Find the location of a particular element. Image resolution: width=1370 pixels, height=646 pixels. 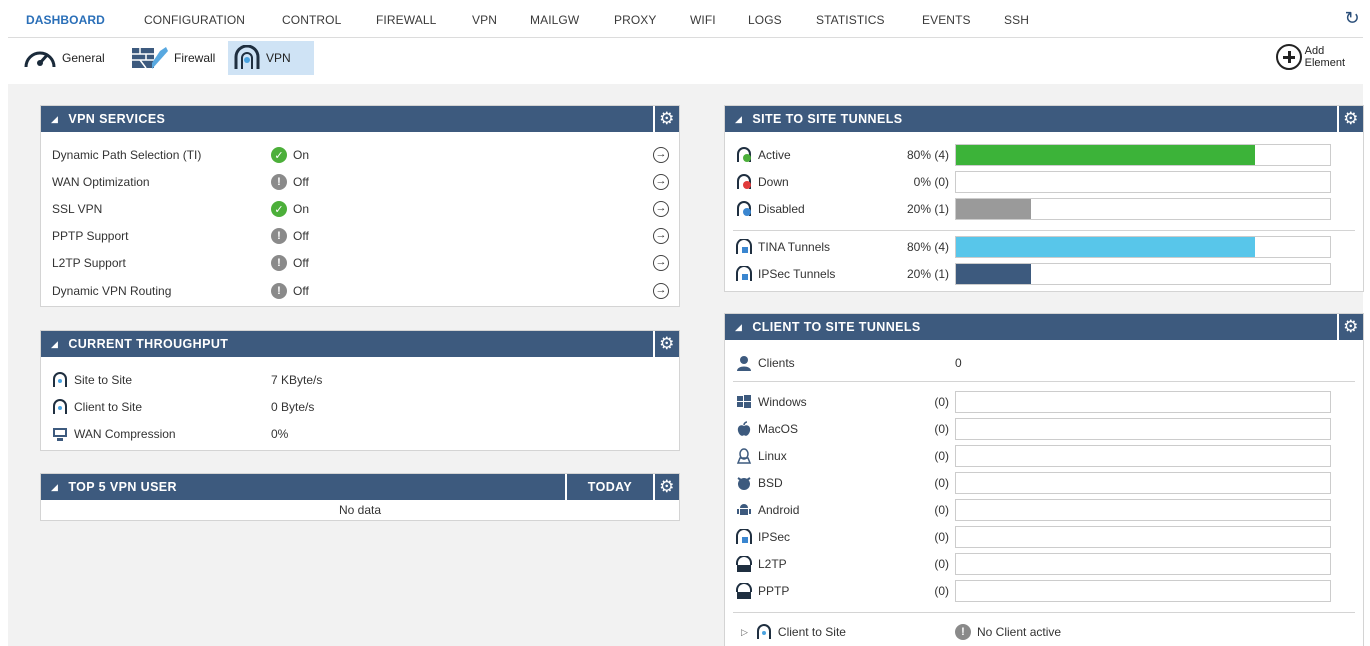

add-element-label: Add Element is located at coordinates (1324, 57).